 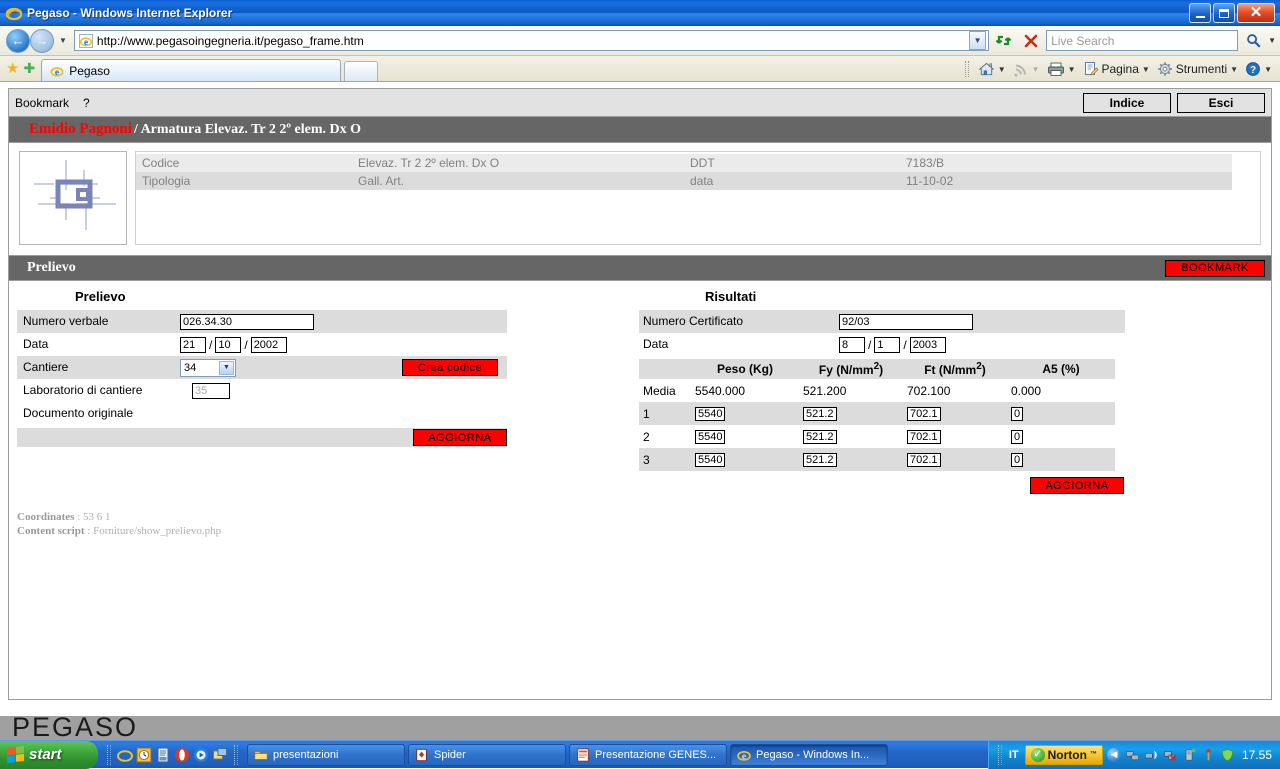 What do you see at coordinates (1272, 40) in the screenshot?
I see `search-dropdown-icon: ▼` at bounding box center [1272, 40].